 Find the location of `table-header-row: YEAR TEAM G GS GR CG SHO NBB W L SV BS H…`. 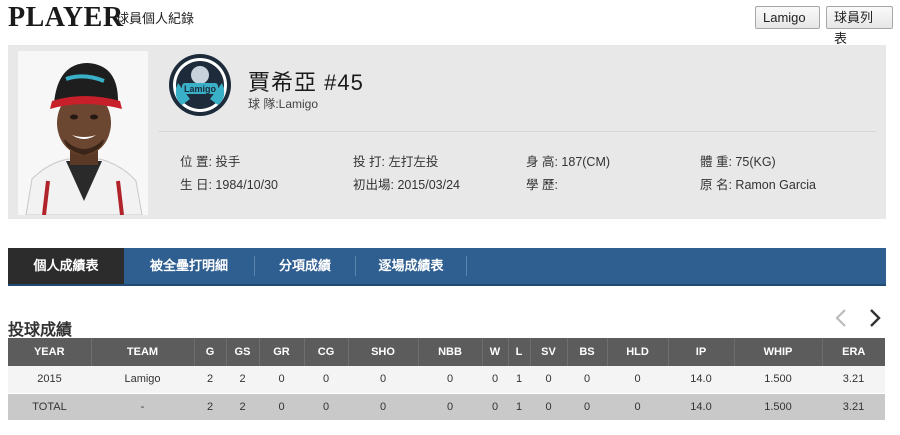

table-header-row: YEAR TEAM G GS GR CG SHO NBB W L SV BS H… is located at coordinates (446, 352).